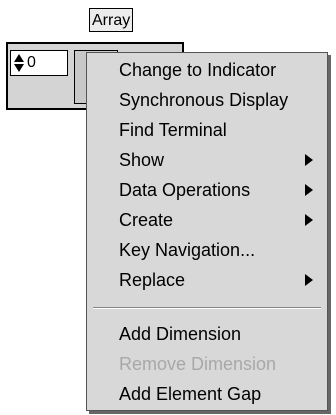 The width and height of the screenshot is (336, 415). I want to click on index-display: 0, so click(39, 63).